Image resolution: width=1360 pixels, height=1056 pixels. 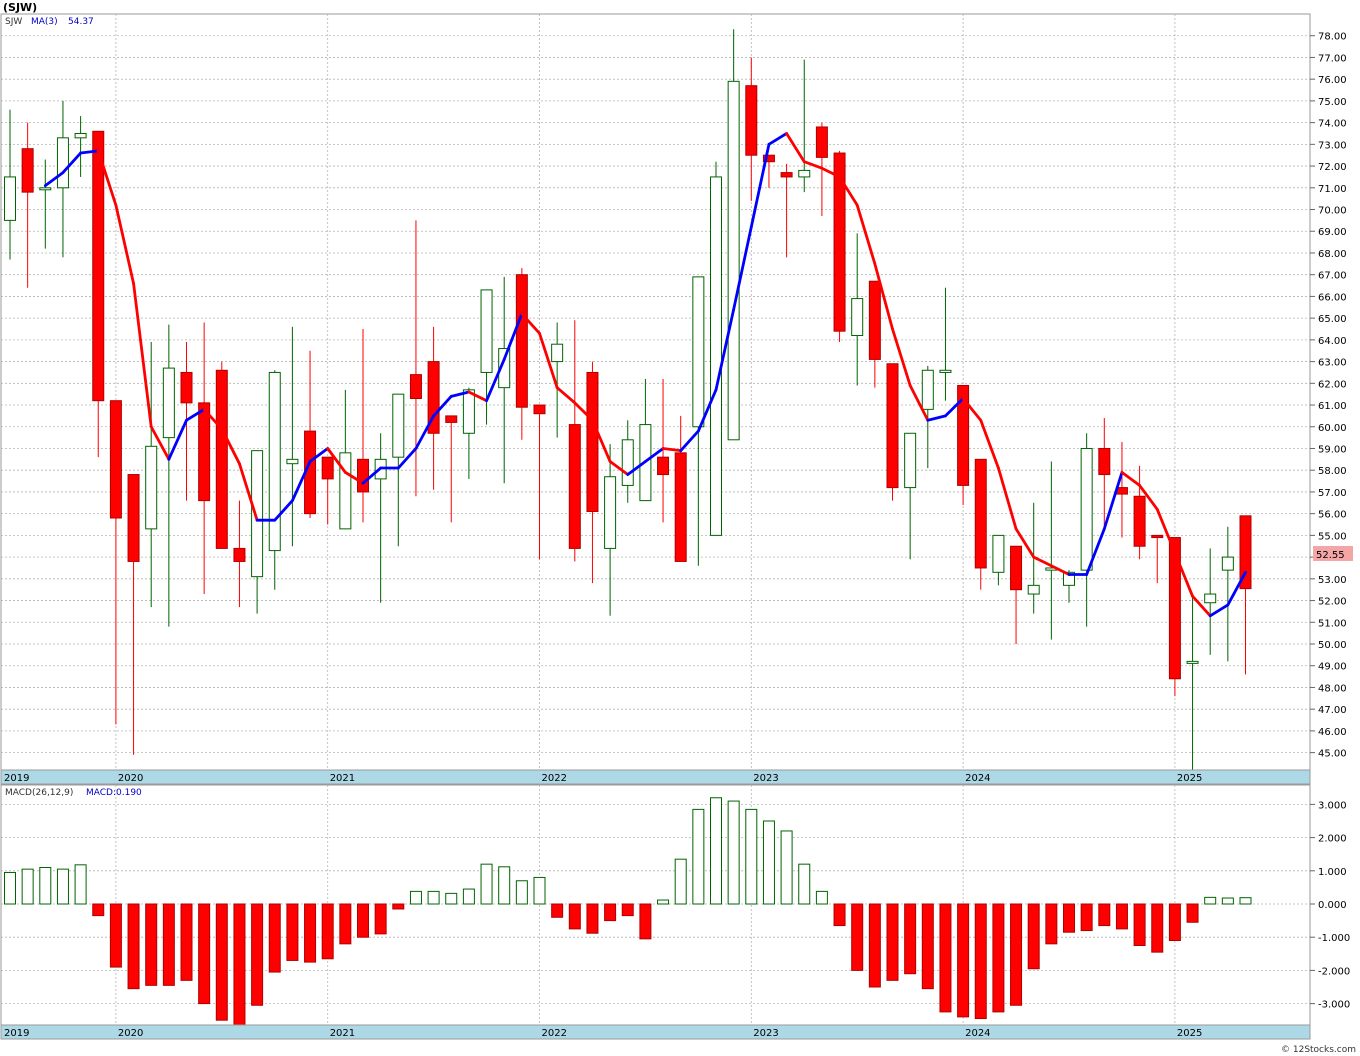 I want to click on price-tick-label: 45.00, so click(x=1332, y=754).